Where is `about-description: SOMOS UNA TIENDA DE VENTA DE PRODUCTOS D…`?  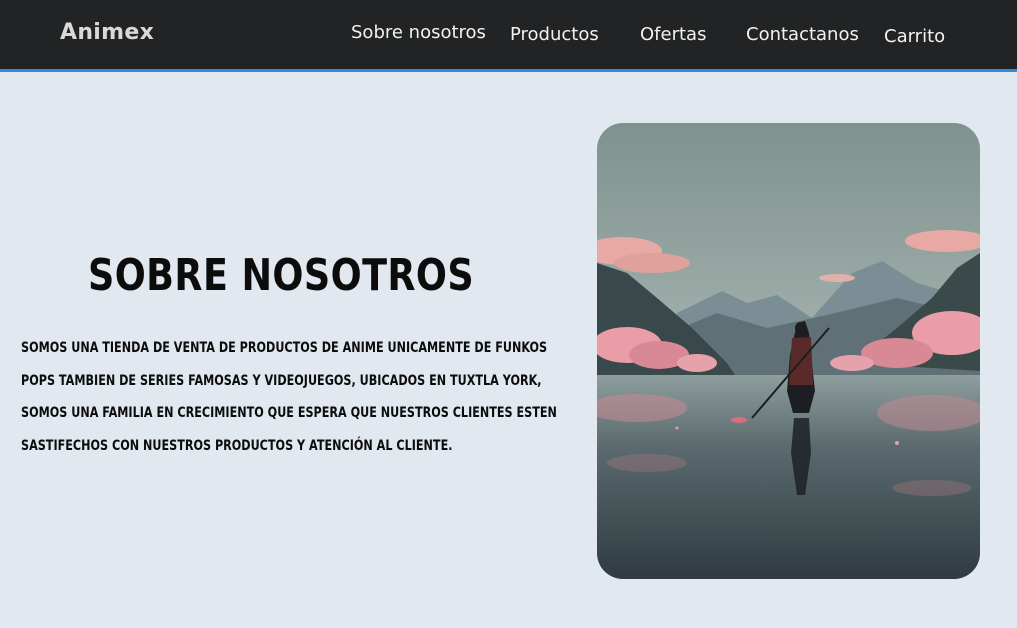 about-description: SOMOS UNA TIENDA DE VENTA DE PRODUCTOS D… is located at coordinates (289, 397).